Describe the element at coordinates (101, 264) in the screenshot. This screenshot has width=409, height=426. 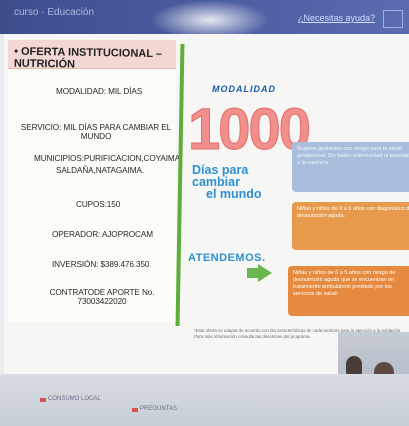
I see `inversion-line: INVERSIÓN: $389.476.350` at that location.